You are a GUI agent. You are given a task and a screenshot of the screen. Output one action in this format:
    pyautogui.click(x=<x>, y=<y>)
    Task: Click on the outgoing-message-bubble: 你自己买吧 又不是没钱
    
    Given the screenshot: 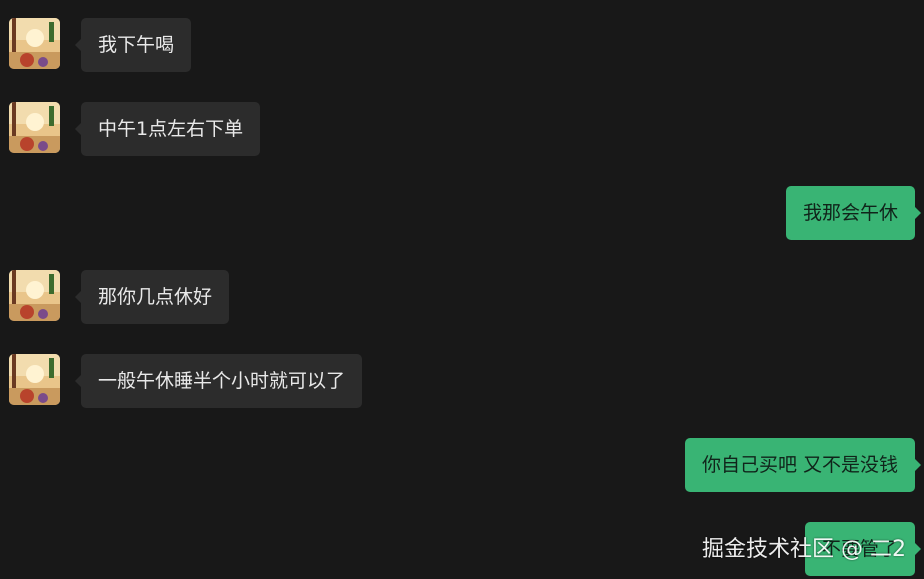 What is the action you would take?
    pyautogui.click(x=803, y=465)
    